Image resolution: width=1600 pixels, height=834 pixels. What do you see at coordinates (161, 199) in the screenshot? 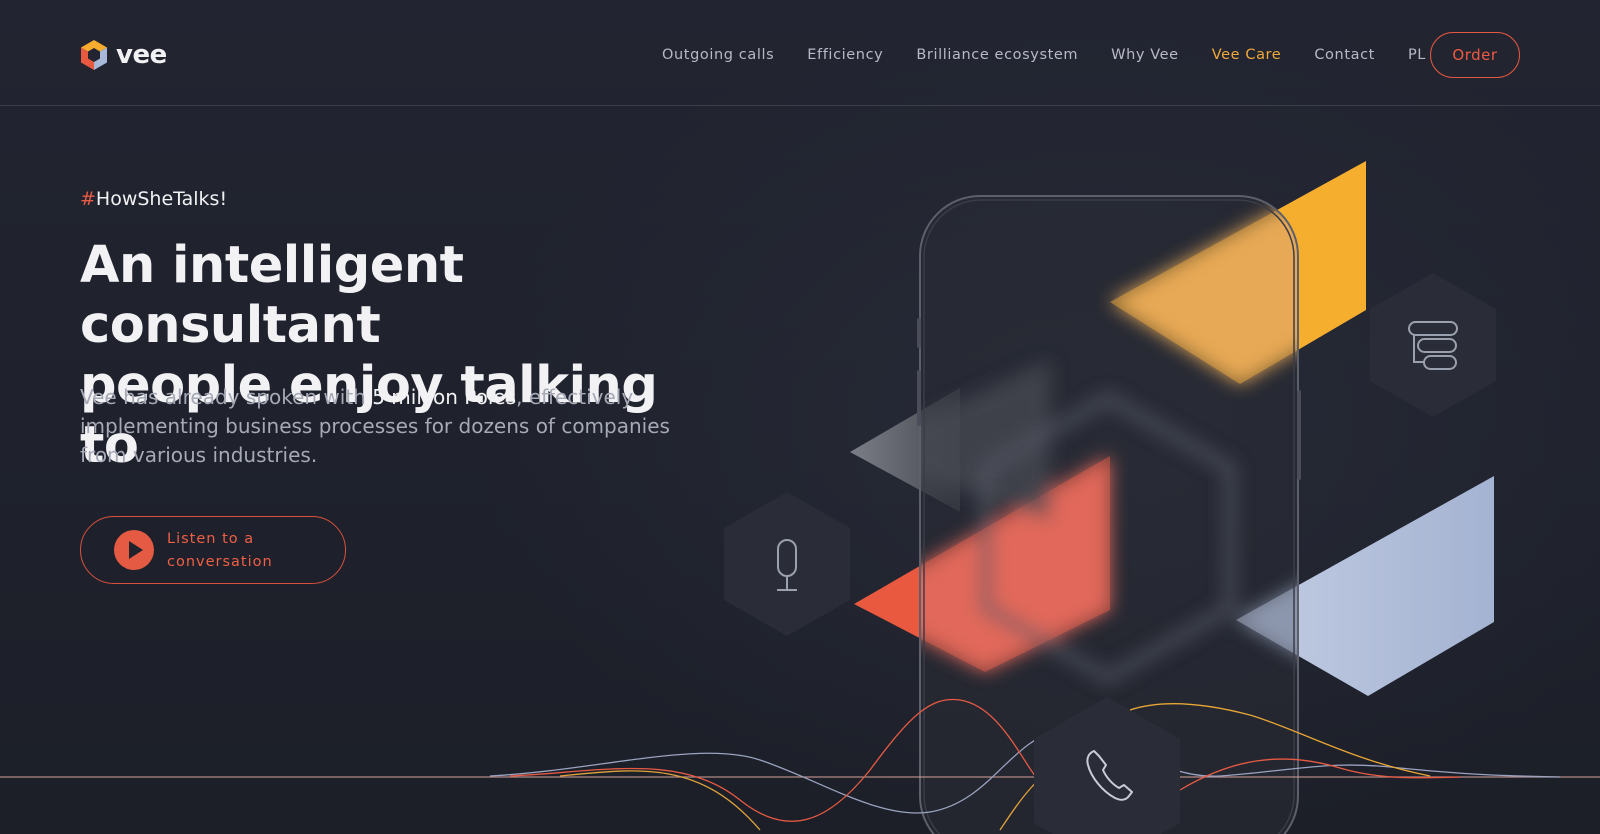
I see `hashtag-text: HowSheTalks!` at bounding box center [161, 199].